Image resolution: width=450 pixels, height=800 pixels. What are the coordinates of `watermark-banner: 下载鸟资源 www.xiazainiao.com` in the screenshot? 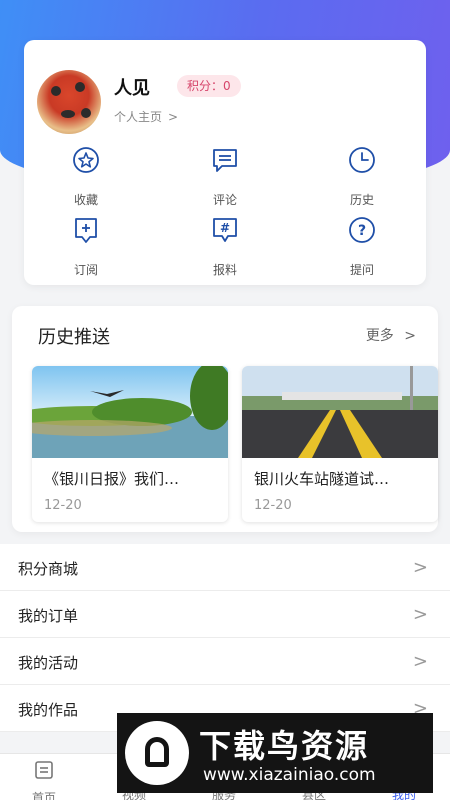 It's located at (275, 753).